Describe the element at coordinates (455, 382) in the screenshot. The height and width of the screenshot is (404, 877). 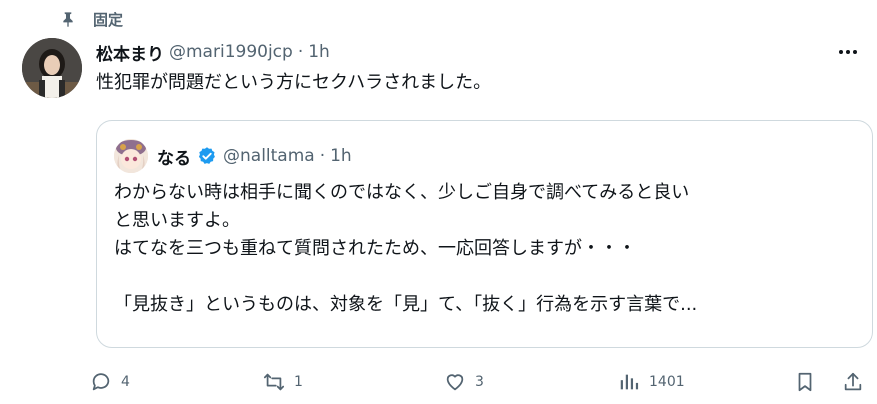
I see `heart-icon` at that location.